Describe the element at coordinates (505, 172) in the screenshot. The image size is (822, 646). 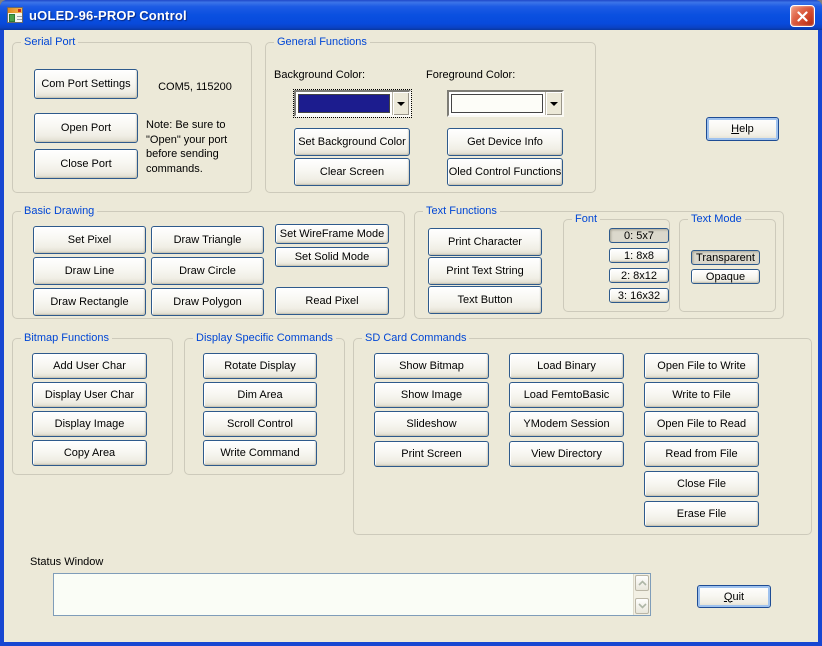
I see `oled-control-functions-button: Oled Control Functions` at that location.